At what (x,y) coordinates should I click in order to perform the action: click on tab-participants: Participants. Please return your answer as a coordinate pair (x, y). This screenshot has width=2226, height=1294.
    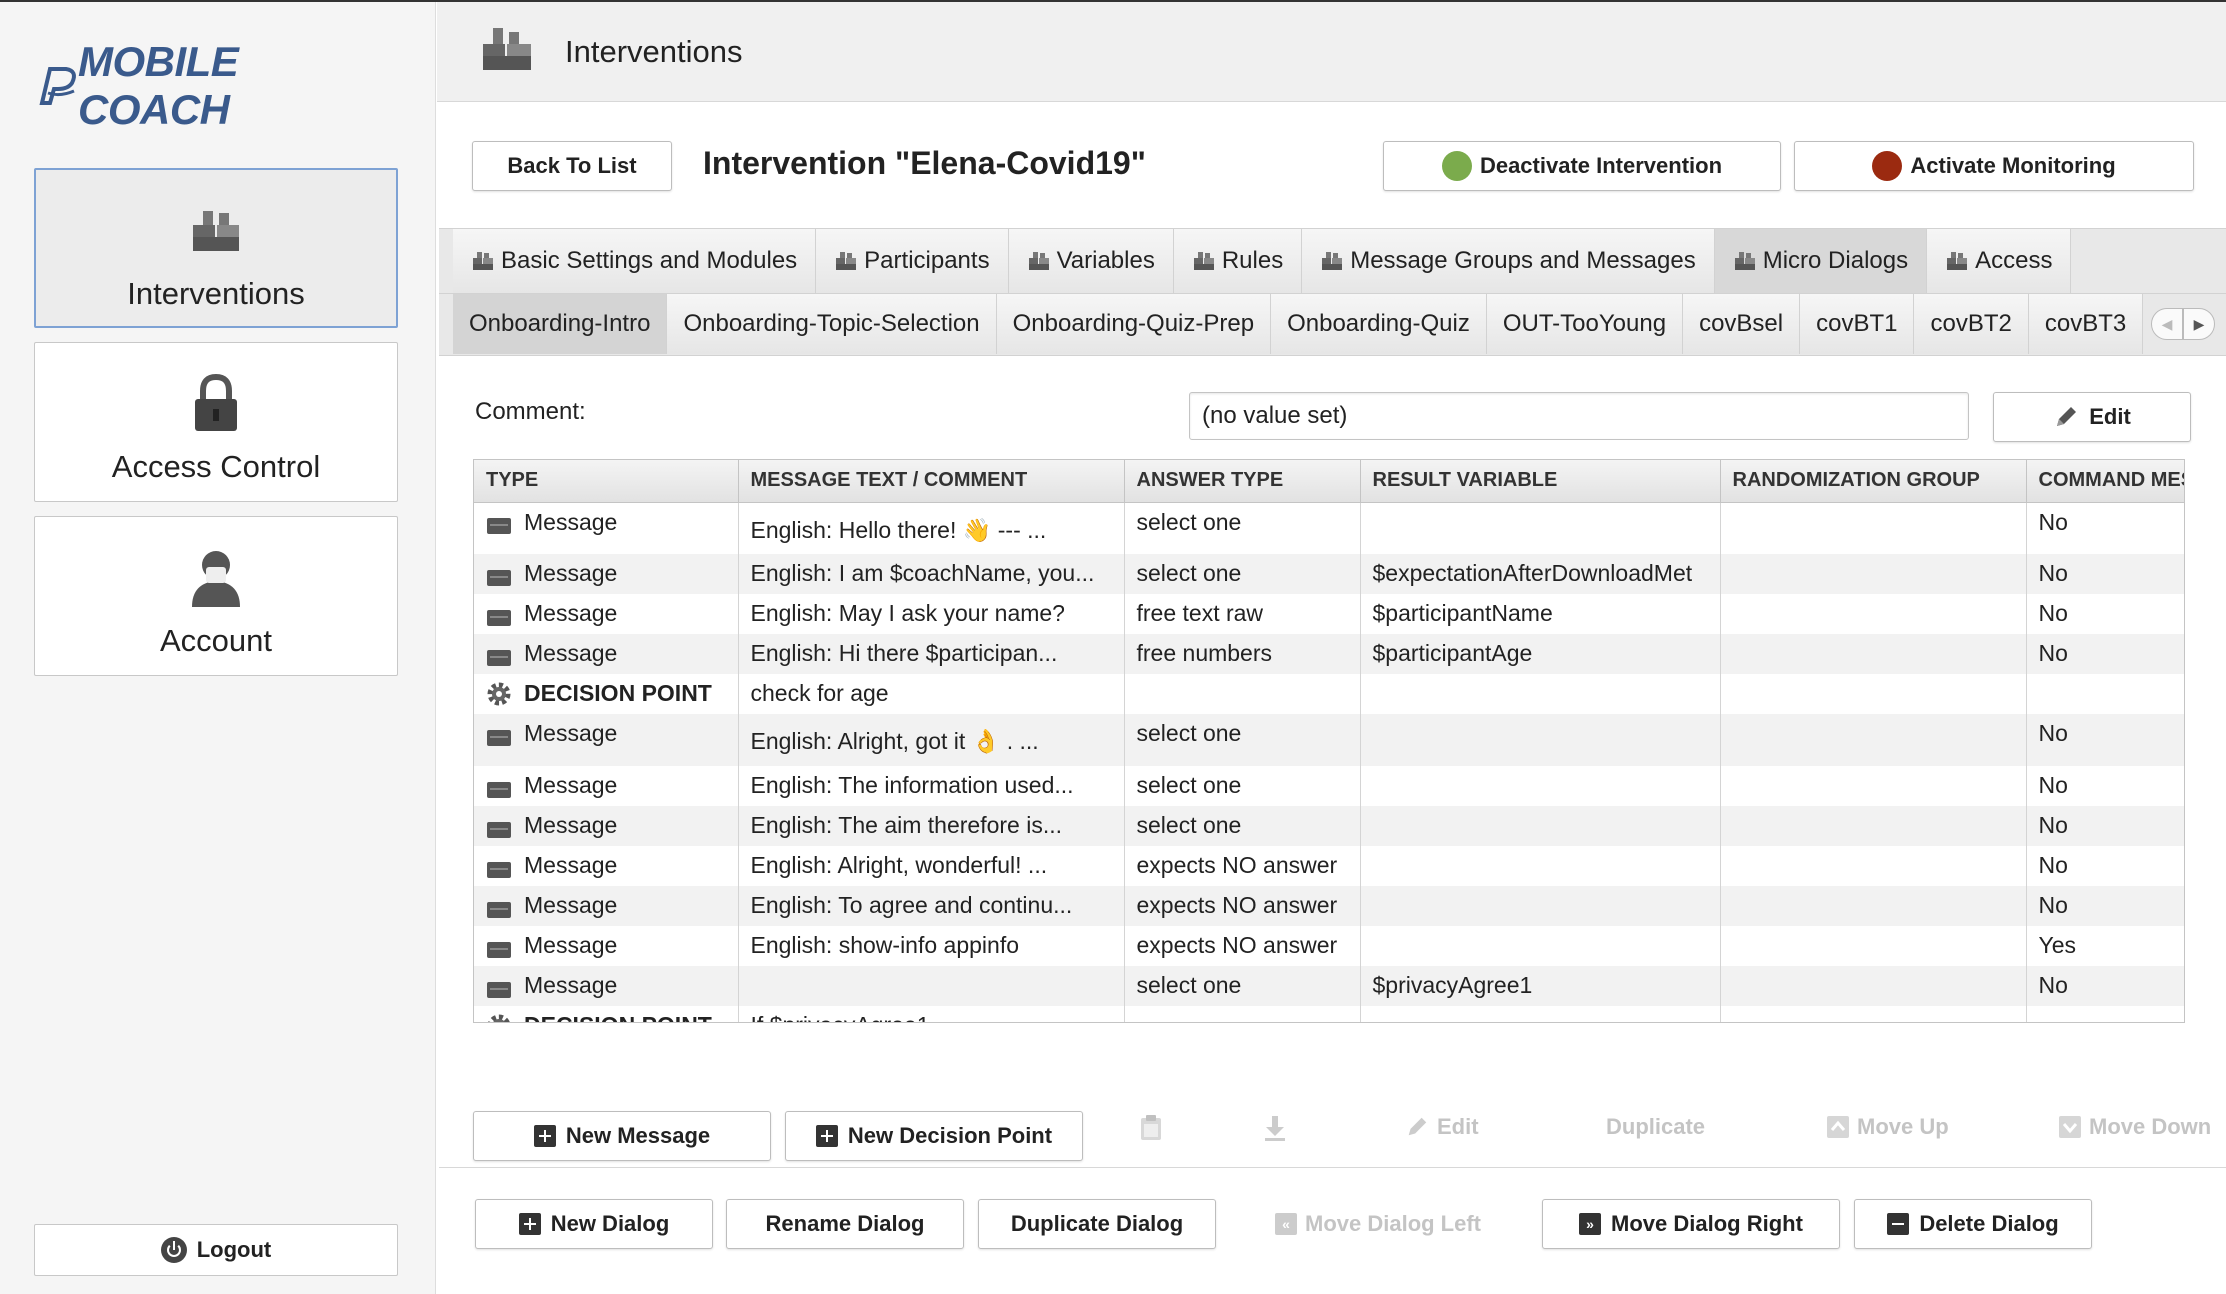
    Looking at the image, I should click on (912, 261).